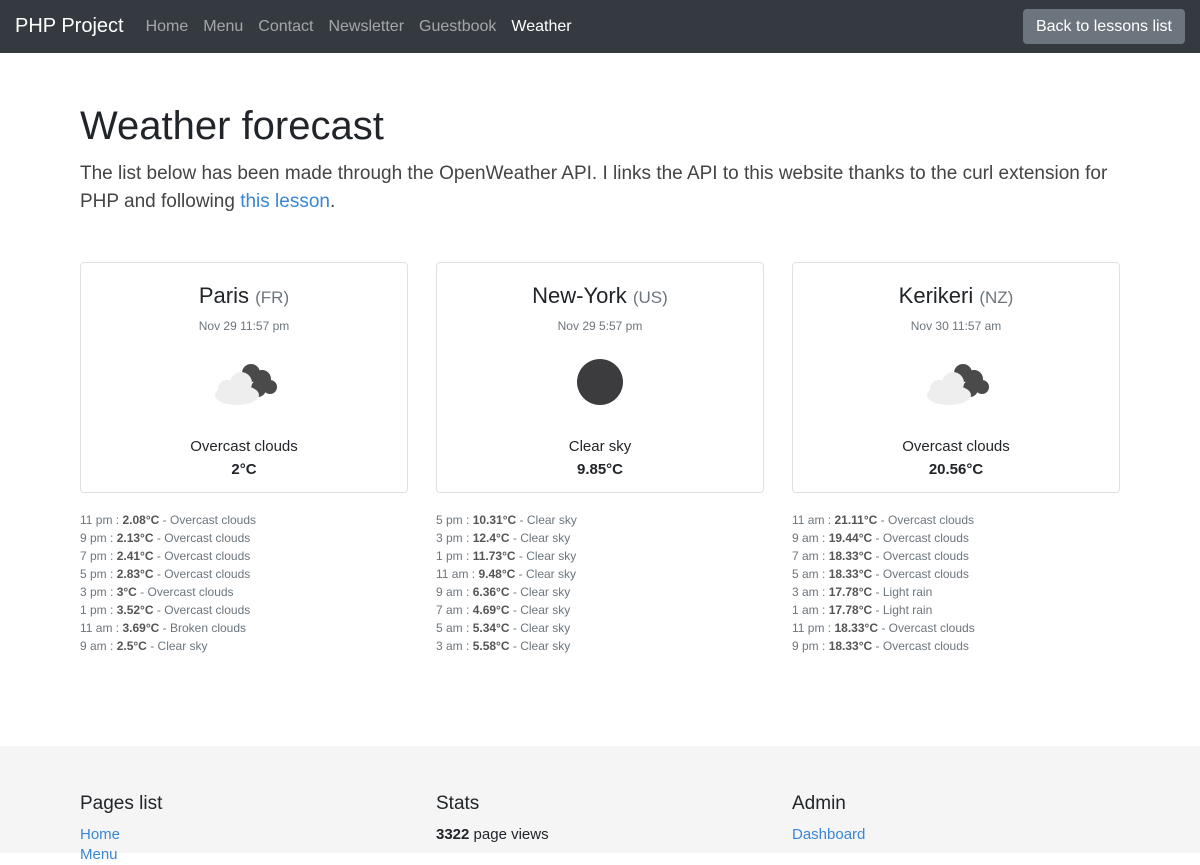 The image size is (1200, 865). I want to click on lesson-link: this lesson, so click(285, 201).